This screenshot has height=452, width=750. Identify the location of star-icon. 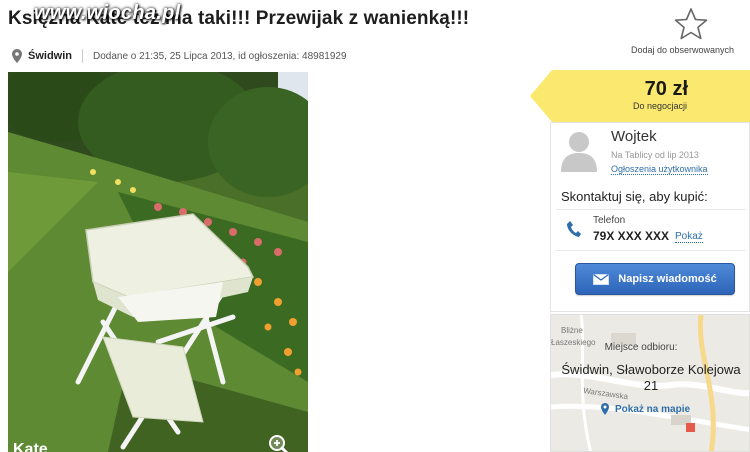
(691, 24).